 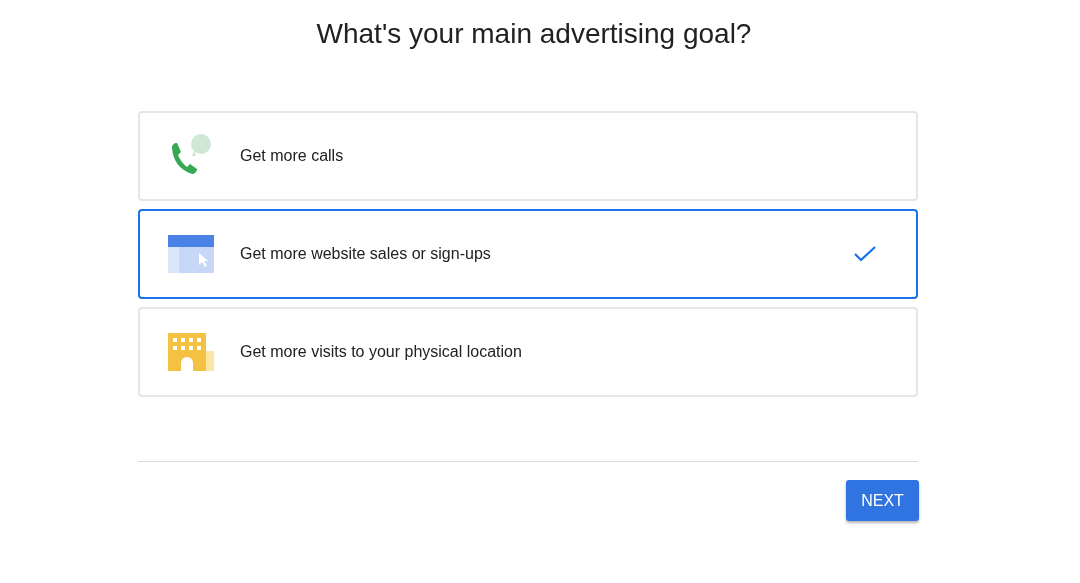 What do you see at coordinates (381, 352) in the screenshot?
I see `option-label: Get more visits to your physical location` at bounding box center [381, 352].